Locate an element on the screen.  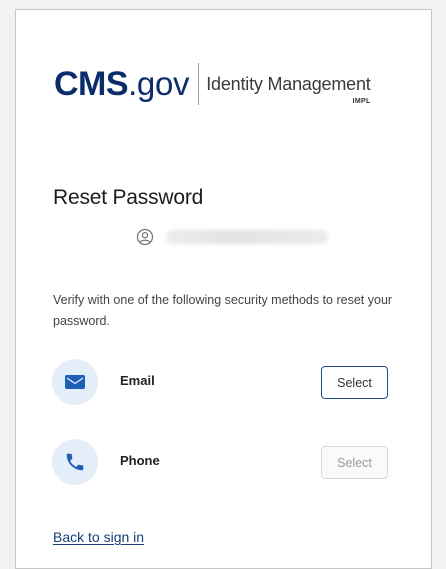
method-phone-label: Phone is located at coordinates (140, 460).